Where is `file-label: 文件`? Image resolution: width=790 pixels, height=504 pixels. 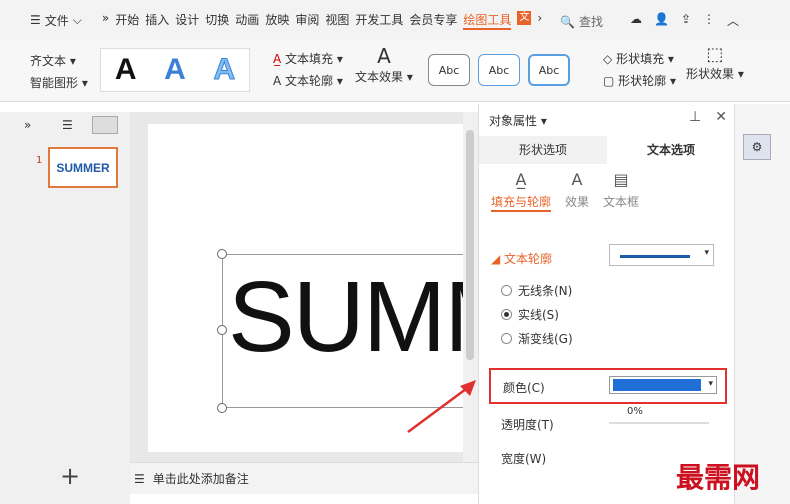 file-label: 文件 is located at coordinates (56, 20).